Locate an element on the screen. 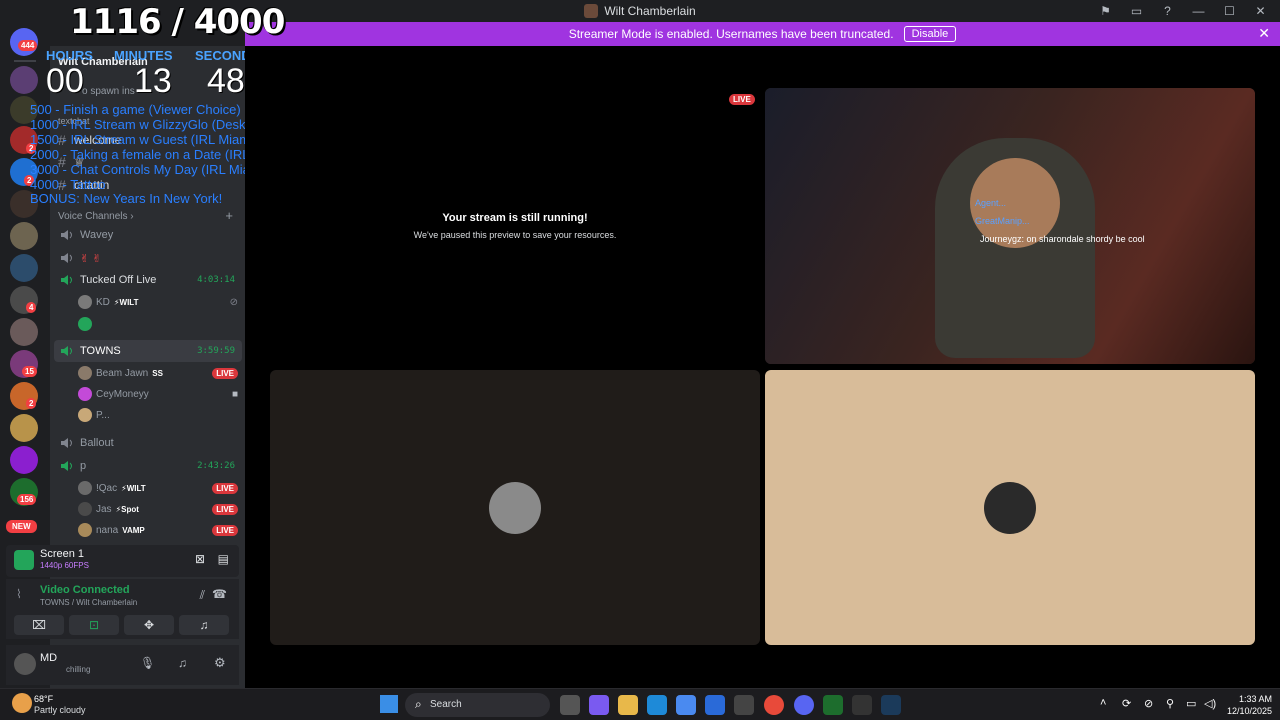 The image size is (1280, 720). activities-button: ✥ is located at coordinates (149, 625).